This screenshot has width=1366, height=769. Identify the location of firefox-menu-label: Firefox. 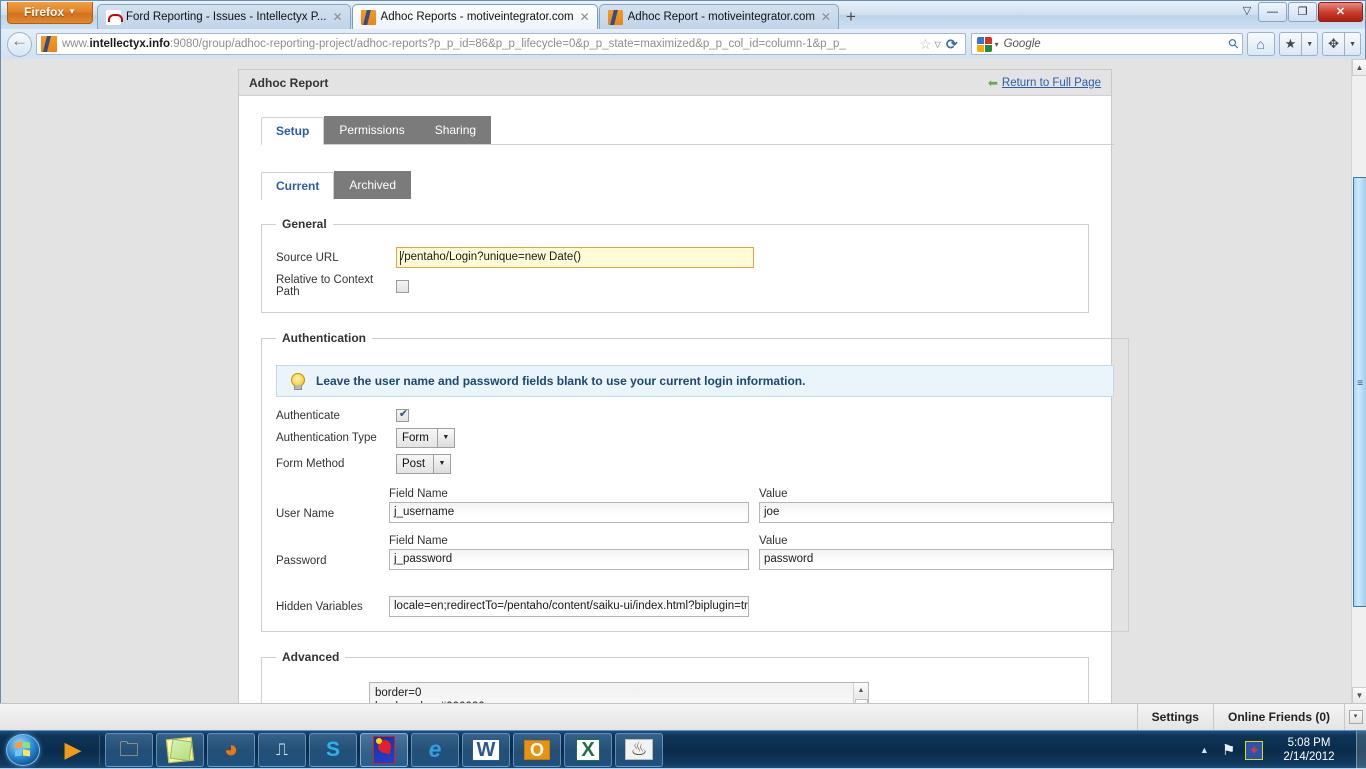
(44, 12).